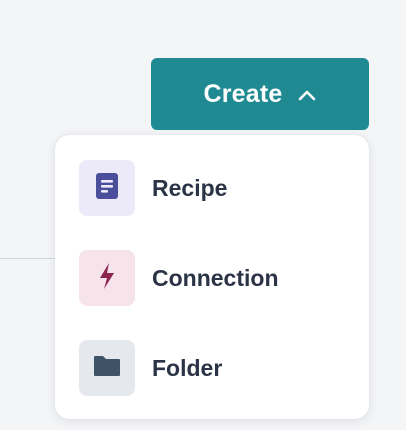  Describe the element at coordinates (307, 95) in the screenshot. I see `chevron-up-icon` at that location.